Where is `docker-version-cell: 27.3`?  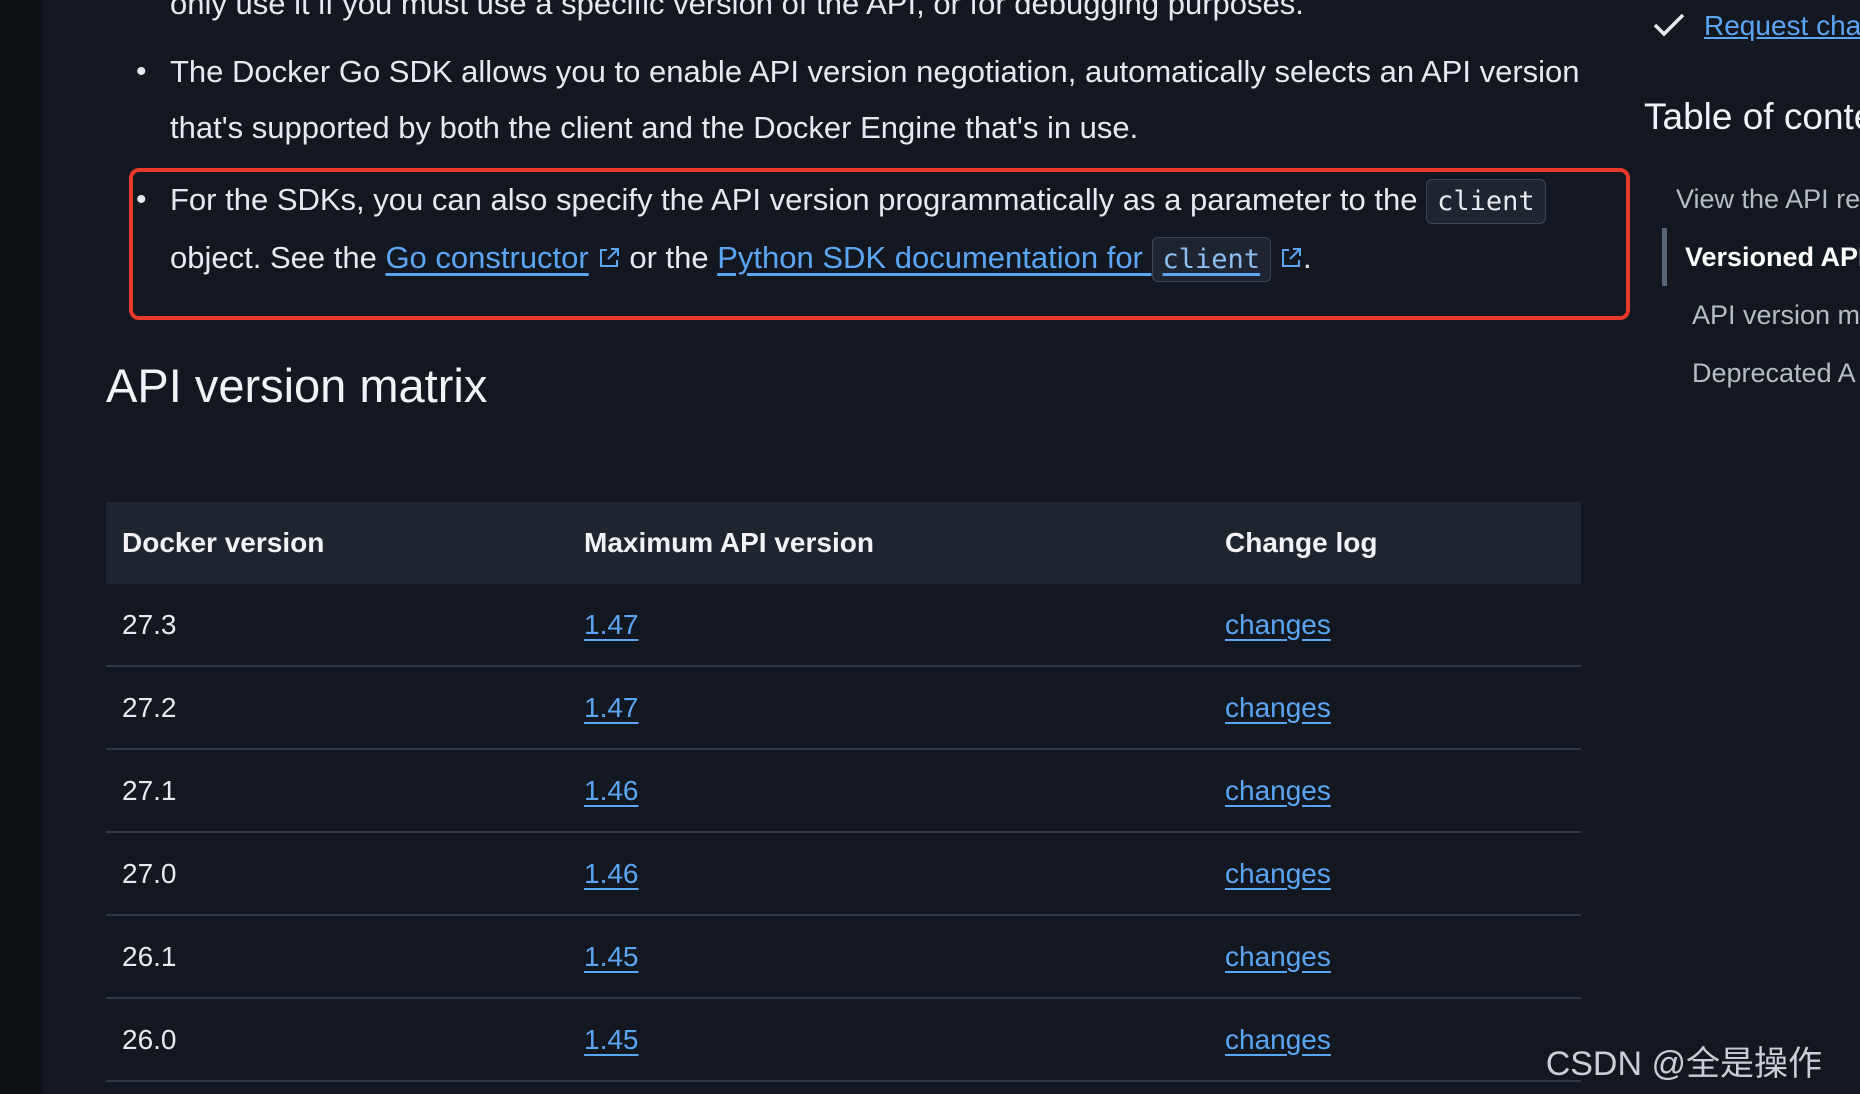 docker-version-cell: 27.3 is located at coordinates (337, 625).